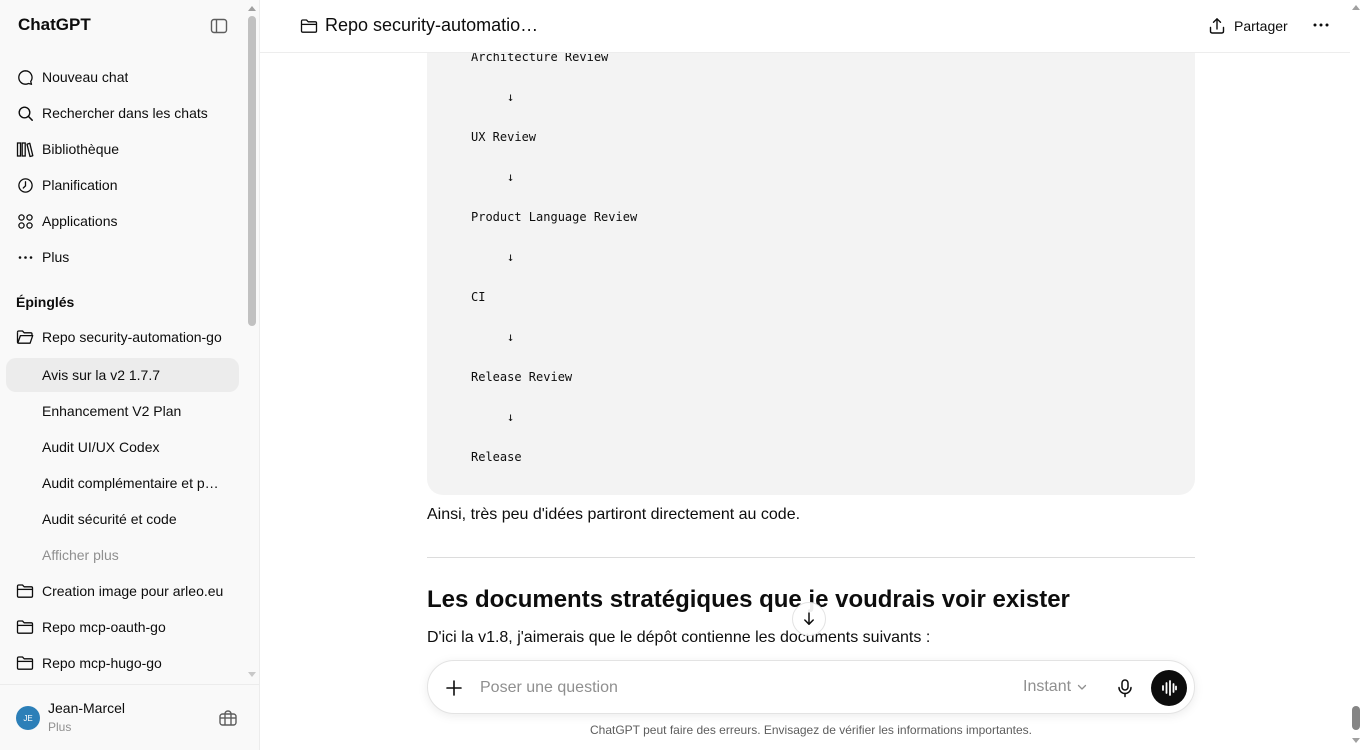 Image resolution: width=1362 pixels, height=750 pixels. I want to click on chat-label: Enhancement V2 Plan, so click(112, 411).